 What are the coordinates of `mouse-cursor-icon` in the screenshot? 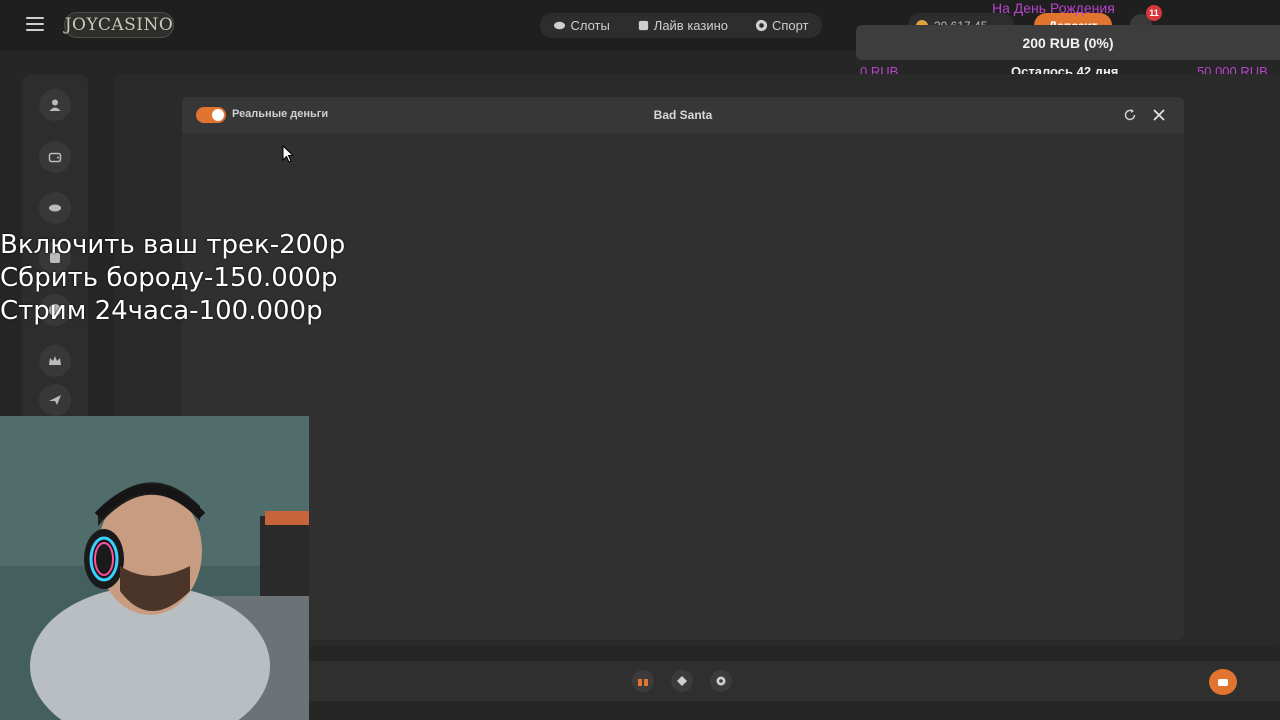 It's located at (288, 154).